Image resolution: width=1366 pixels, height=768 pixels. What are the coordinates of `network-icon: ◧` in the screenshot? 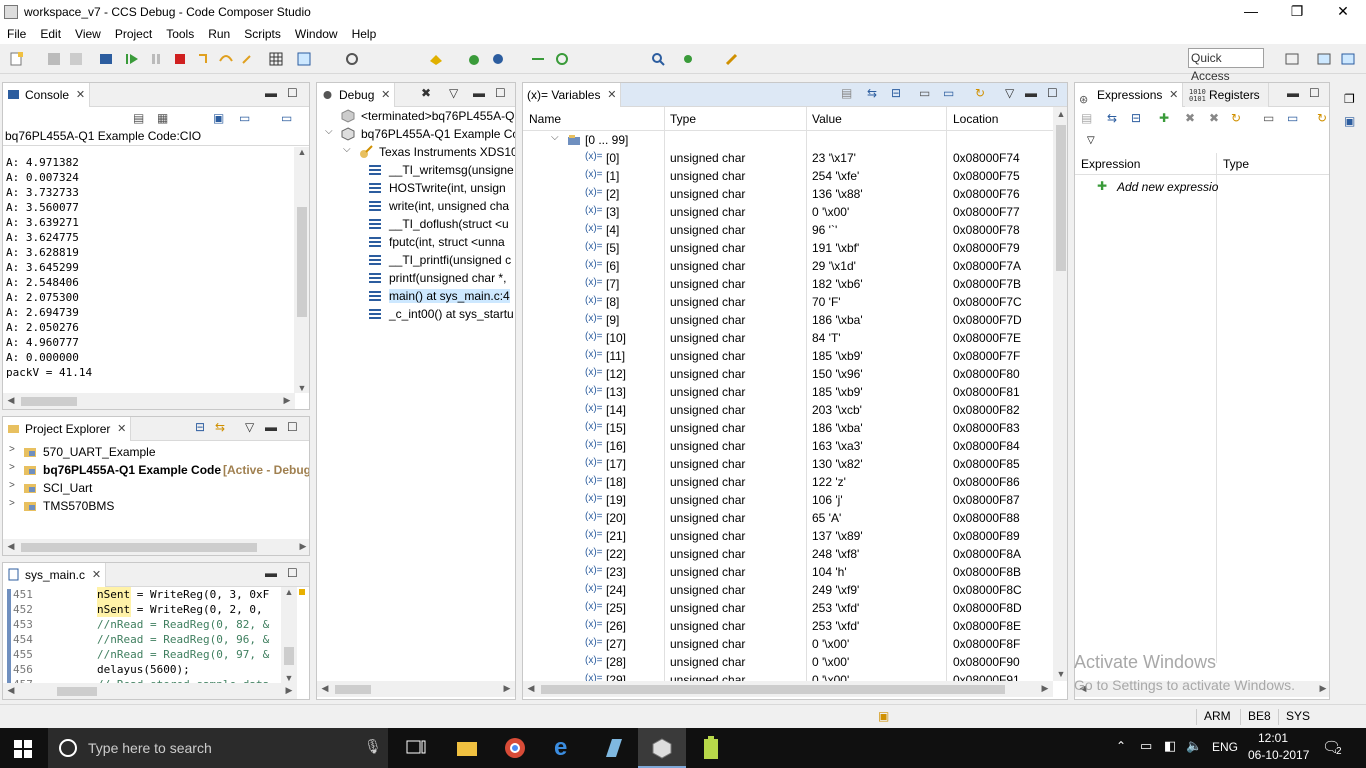 It's located at (1170, 746).